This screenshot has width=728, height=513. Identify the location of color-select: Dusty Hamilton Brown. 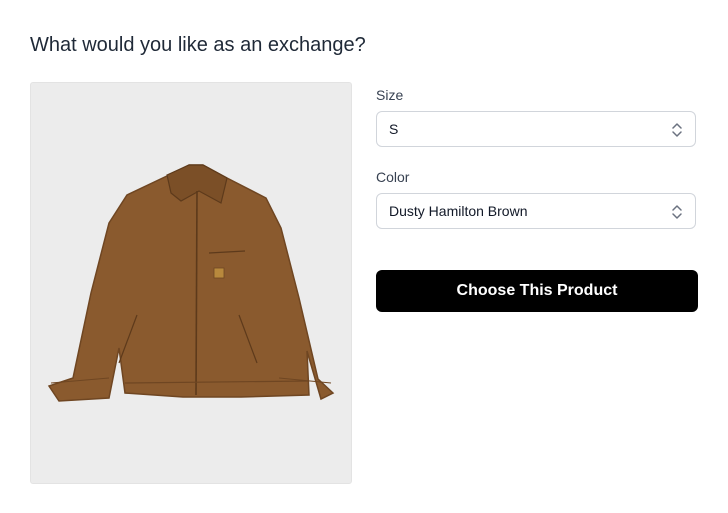
(536, 211).